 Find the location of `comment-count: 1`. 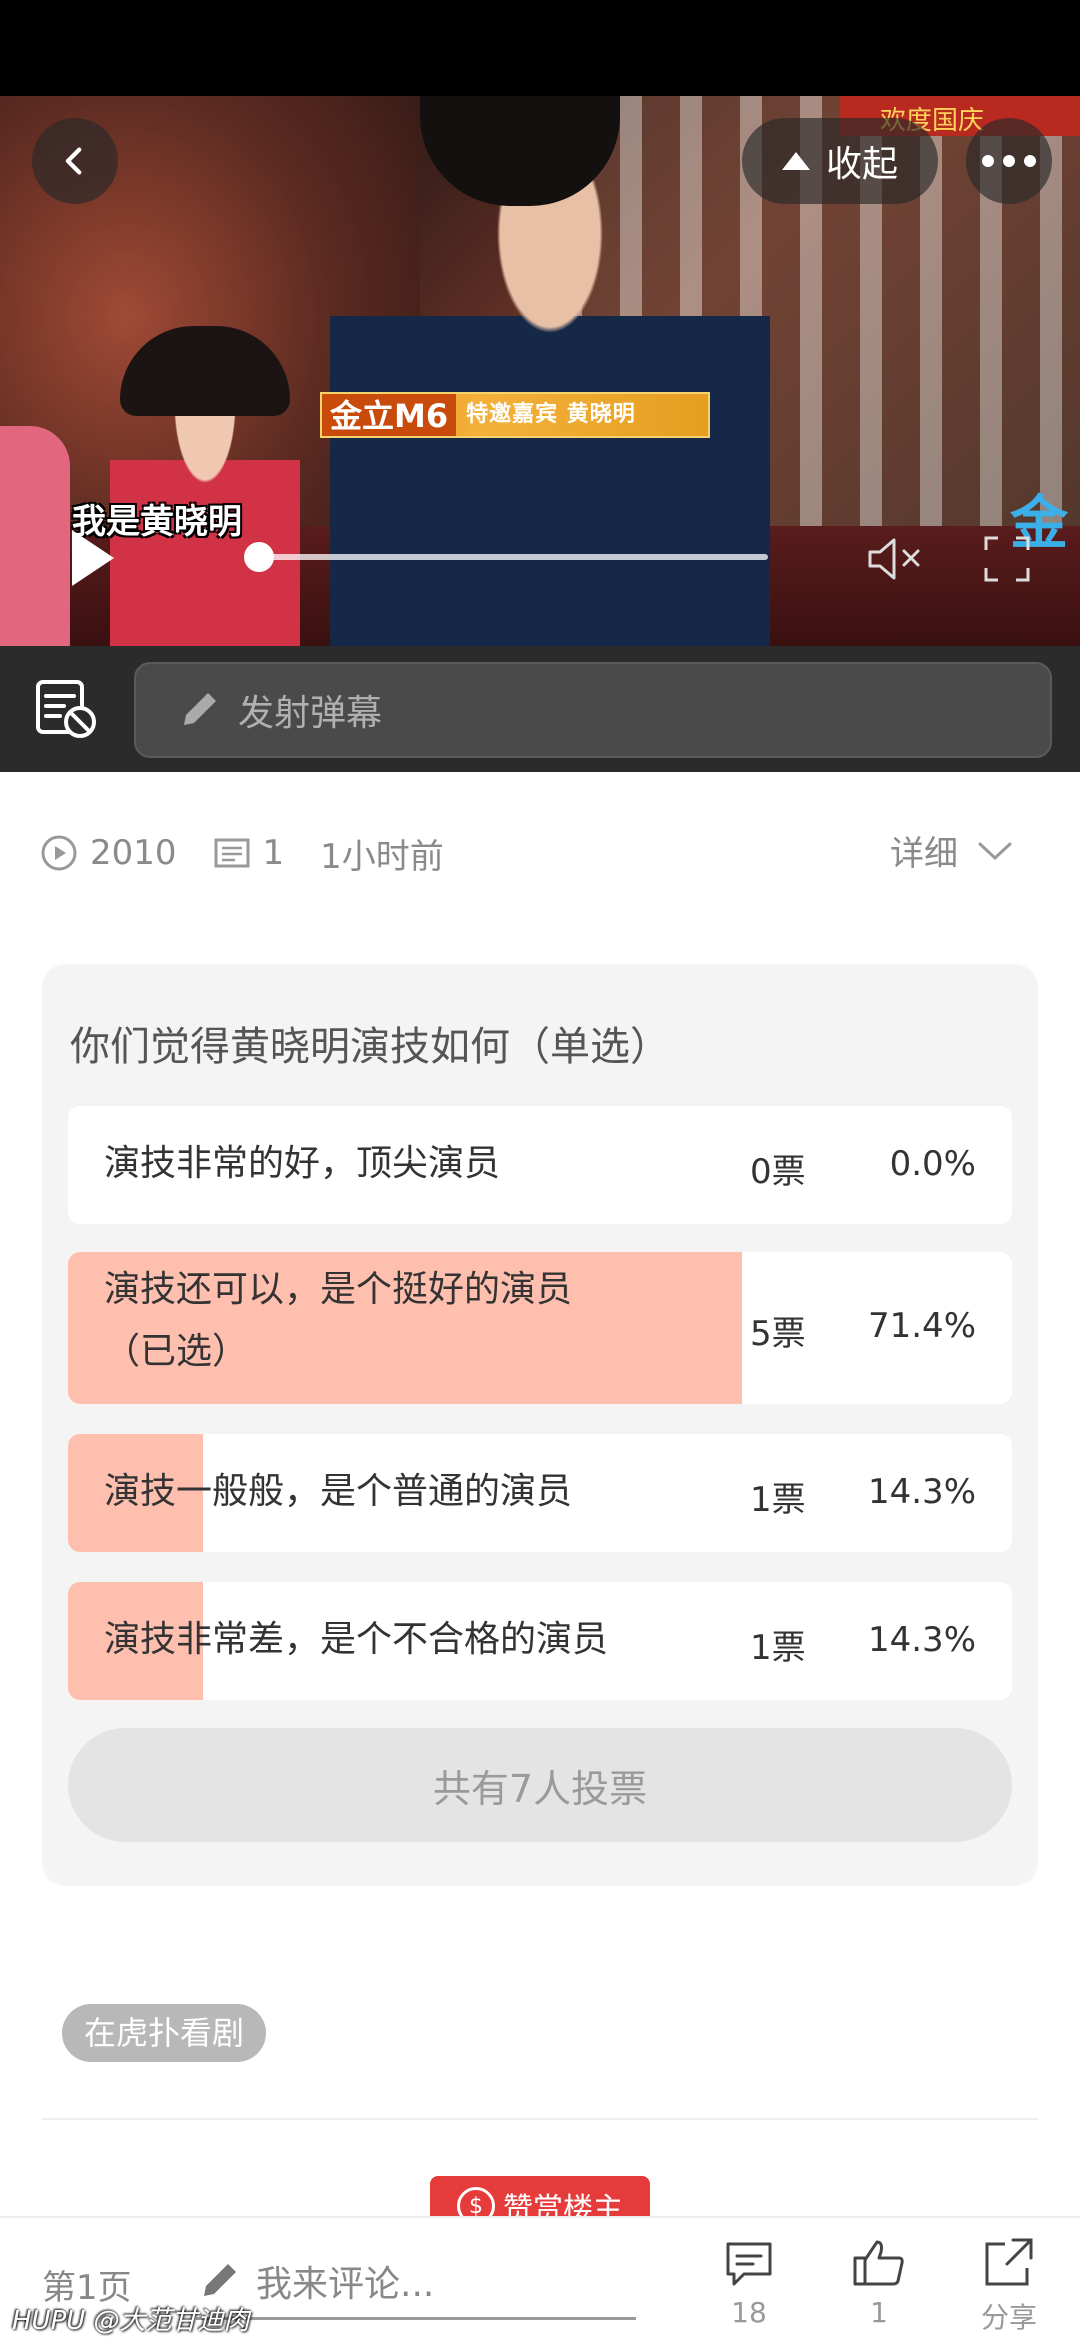

comment-count: 1 is located at coordinates (249, 853).